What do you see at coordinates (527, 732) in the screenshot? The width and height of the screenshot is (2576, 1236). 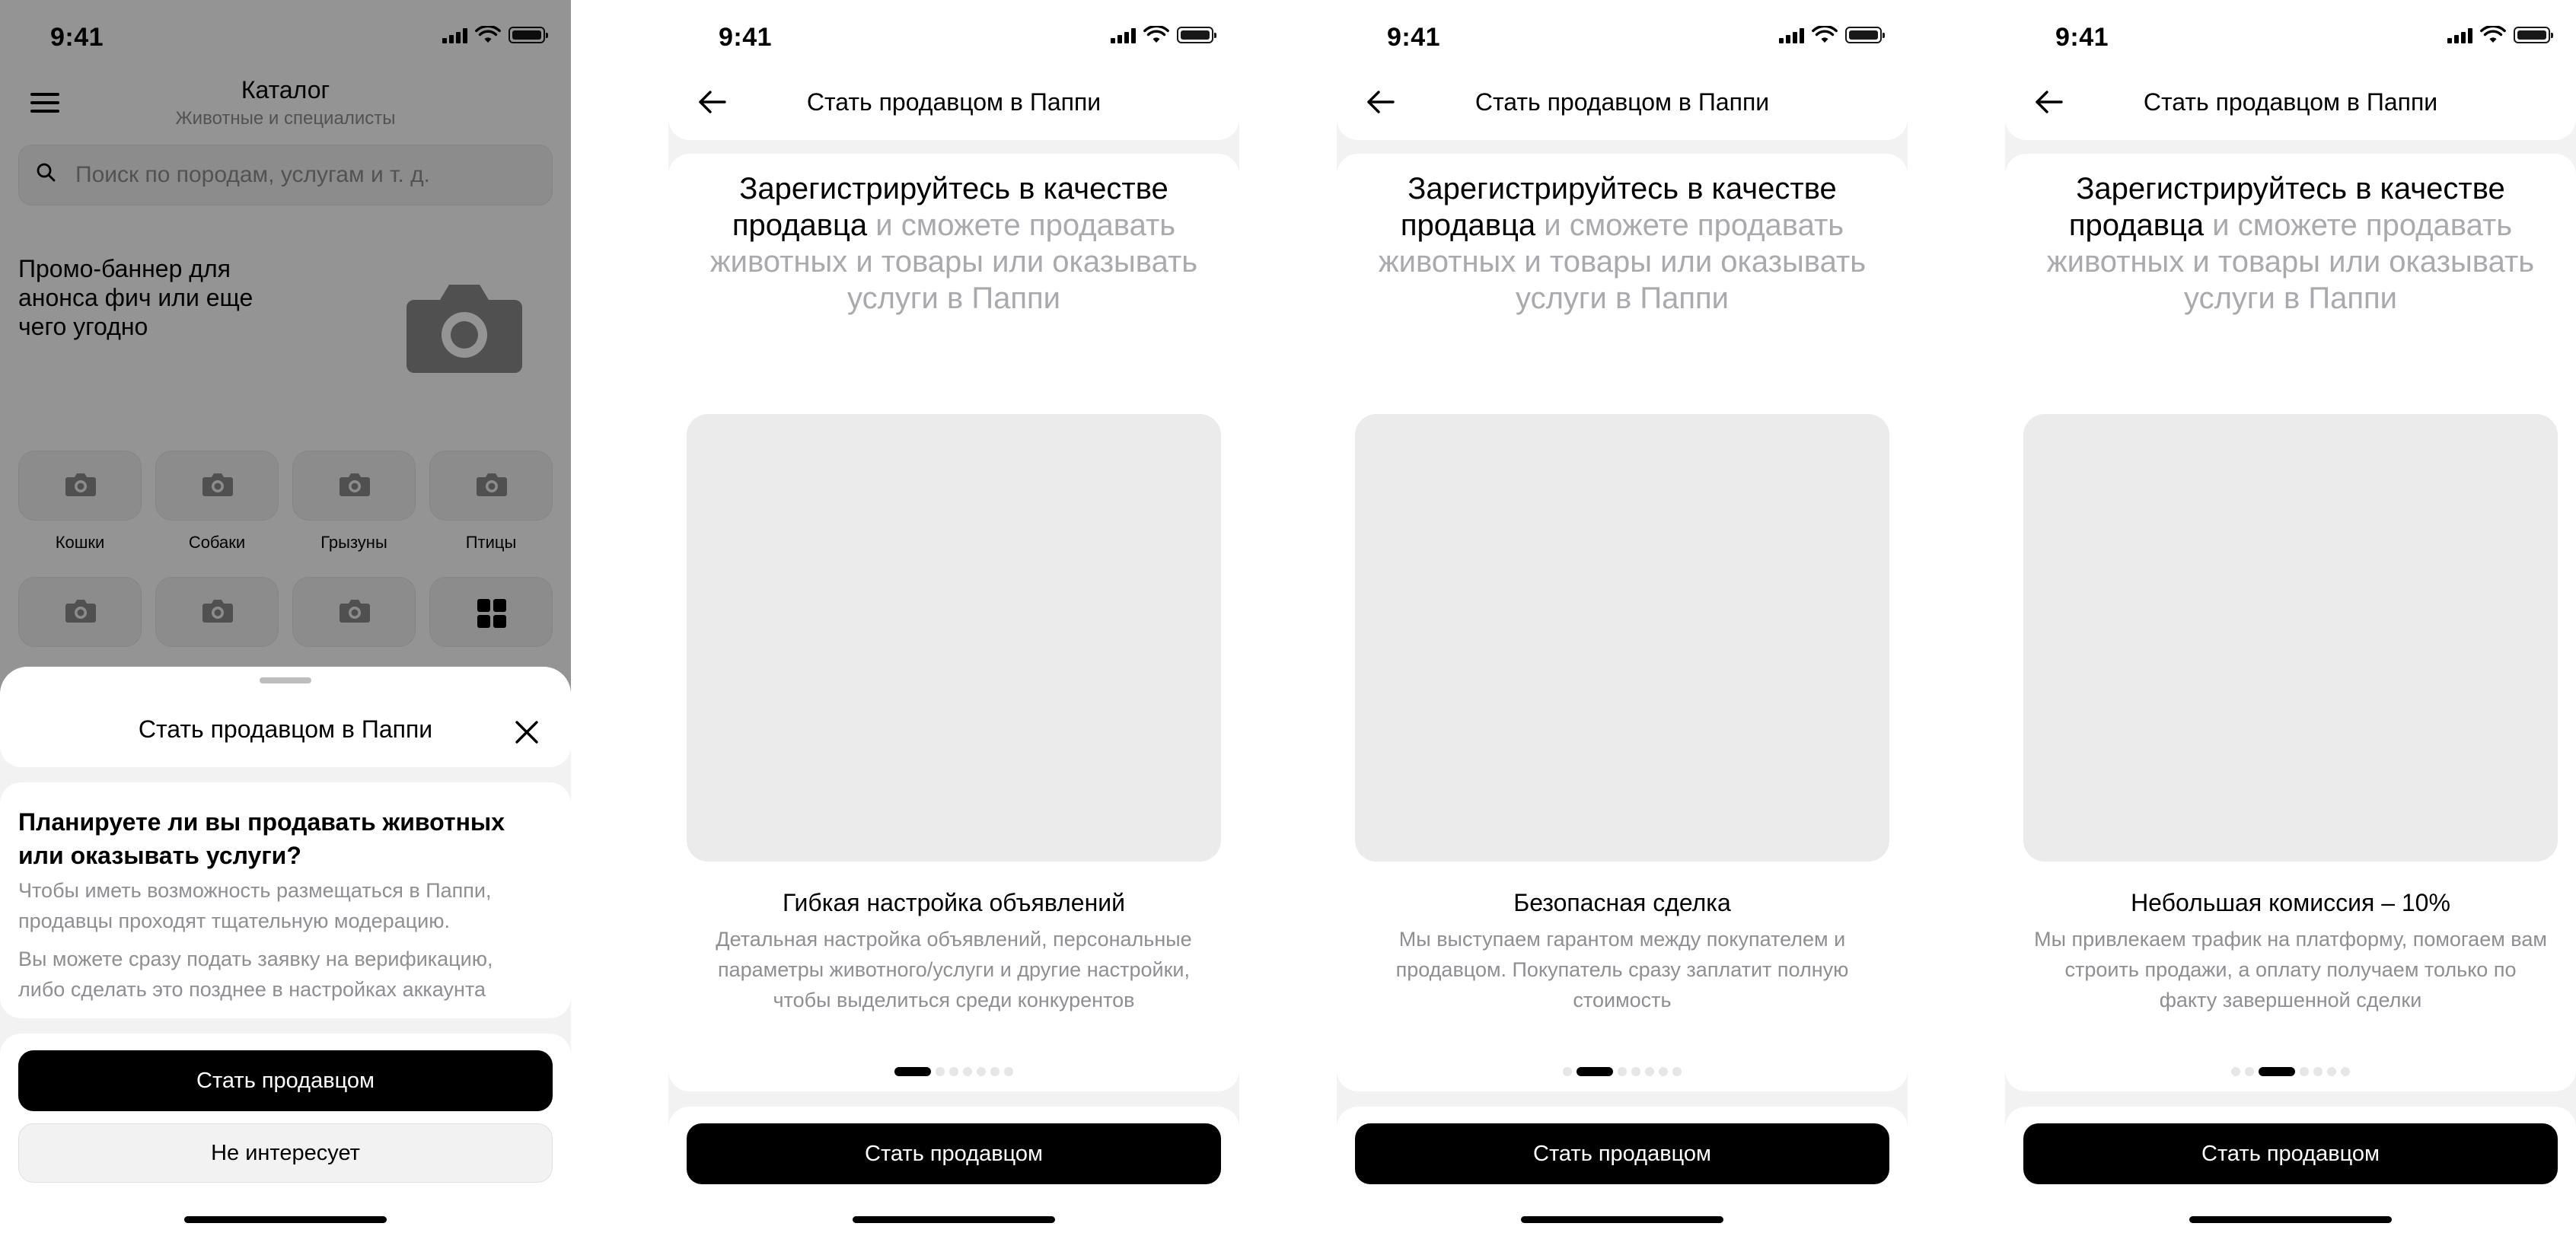 I see `close-icon` at bounding box center [527, 732].